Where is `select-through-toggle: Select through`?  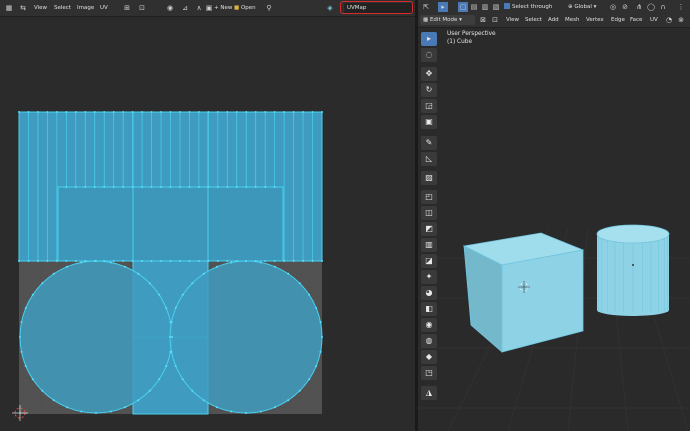 select-through-toggle: Select through is located at coordinates (528, 7).